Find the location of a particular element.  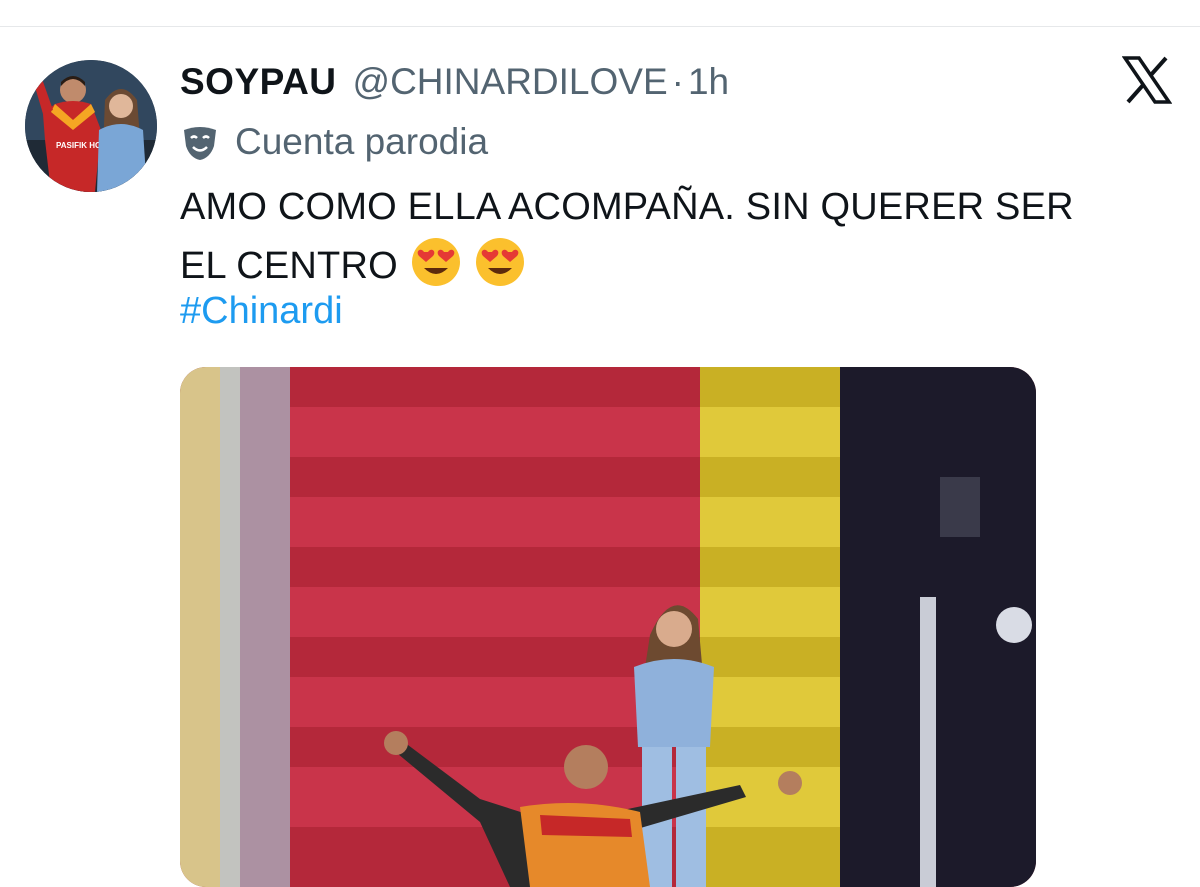

timestamp: 1h is located at coordinates (708, 82).